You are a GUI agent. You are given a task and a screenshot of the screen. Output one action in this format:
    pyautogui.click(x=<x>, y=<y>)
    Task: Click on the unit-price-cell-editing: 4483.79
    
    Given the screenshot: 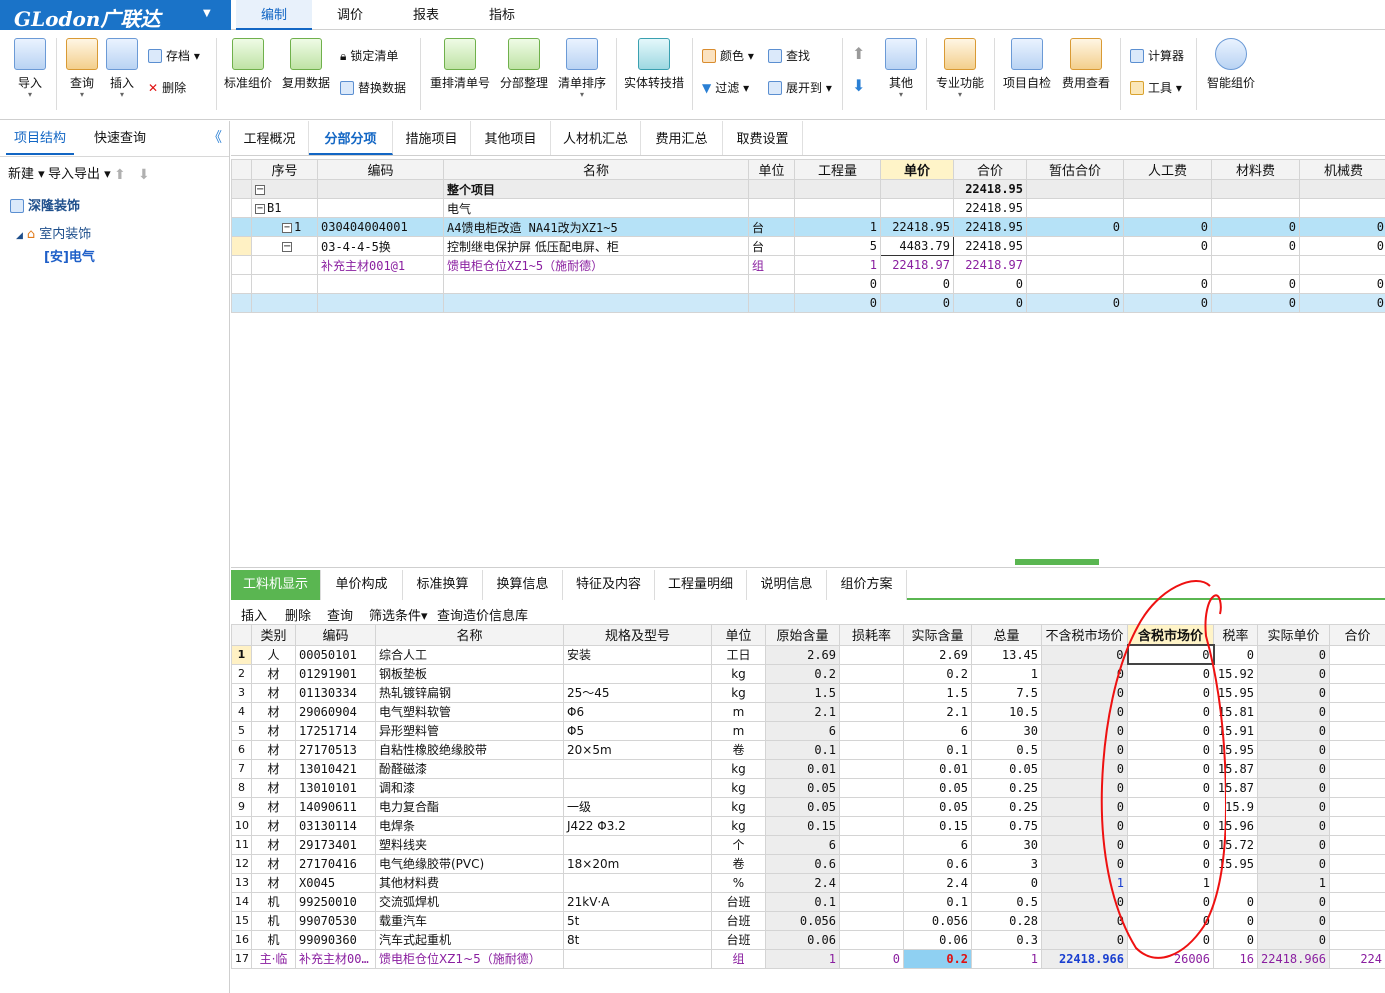 What is the action you would take?
    pyautogui.click(x=917, y=246)
    